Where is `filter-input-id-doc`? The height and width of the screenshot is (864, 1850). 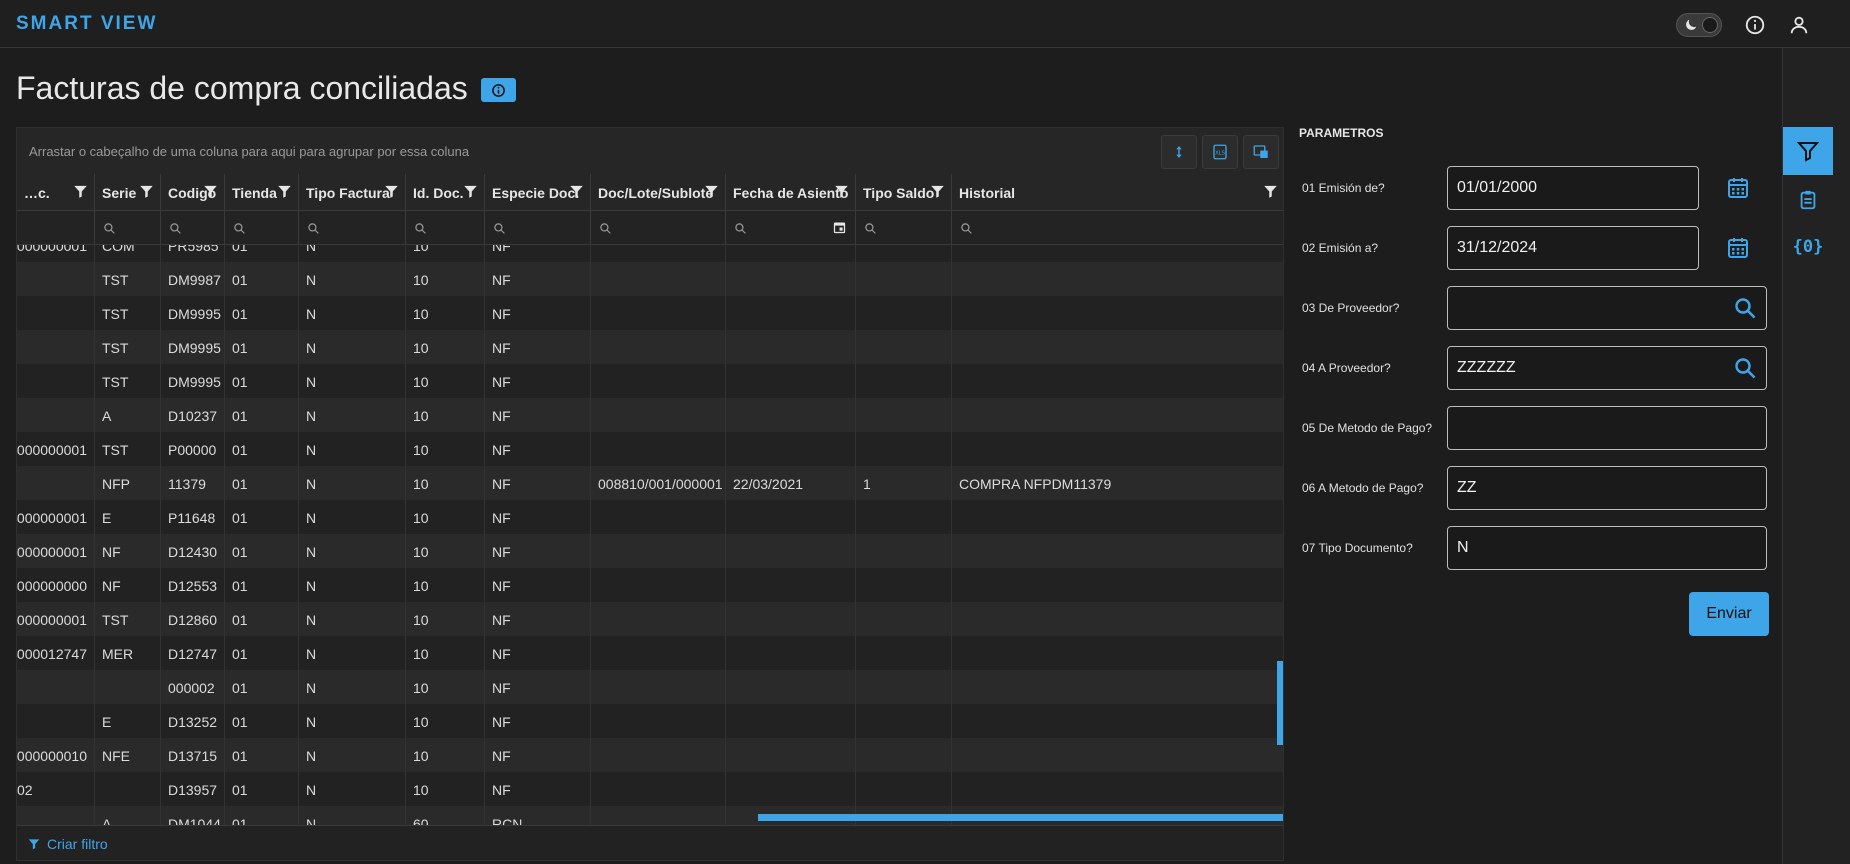
filter-input-id-doc is located at coordinates (445, 228).